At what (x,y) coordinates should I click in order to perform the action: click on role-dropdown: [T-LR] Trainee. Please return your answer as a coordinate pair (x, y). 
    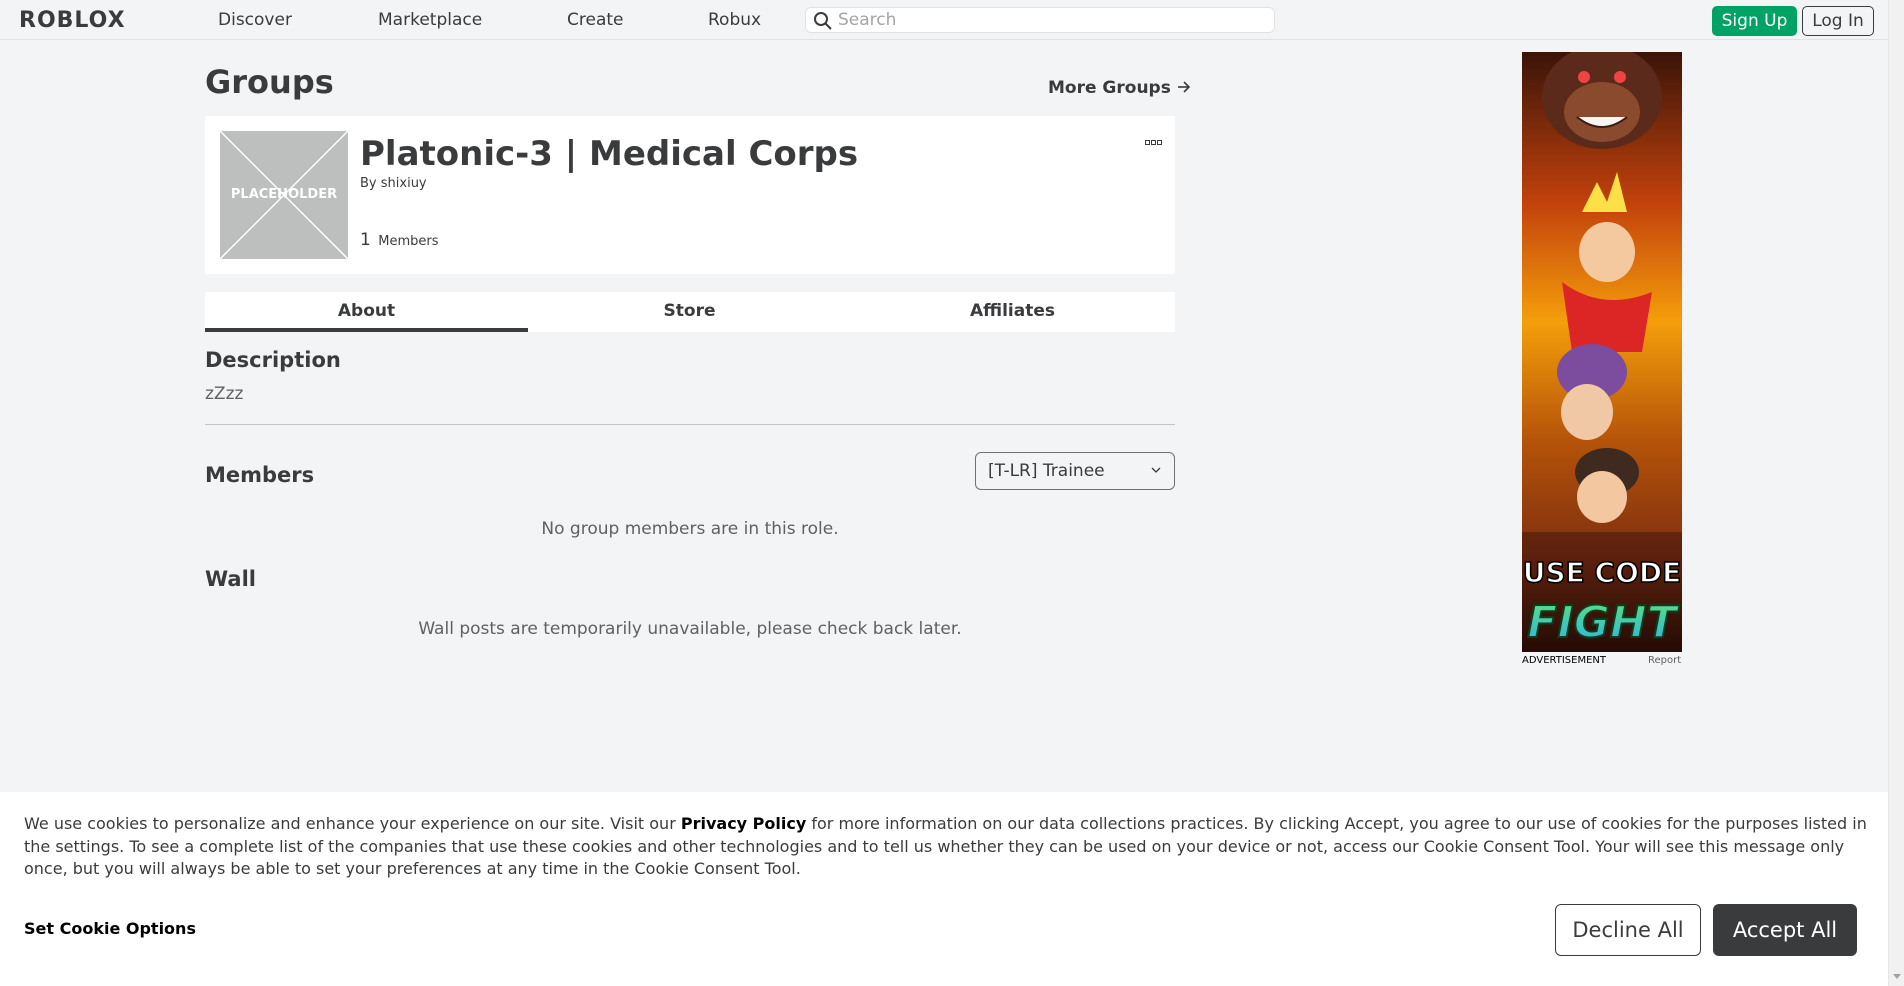
    Looking at the image, I should click on (1075, 471).